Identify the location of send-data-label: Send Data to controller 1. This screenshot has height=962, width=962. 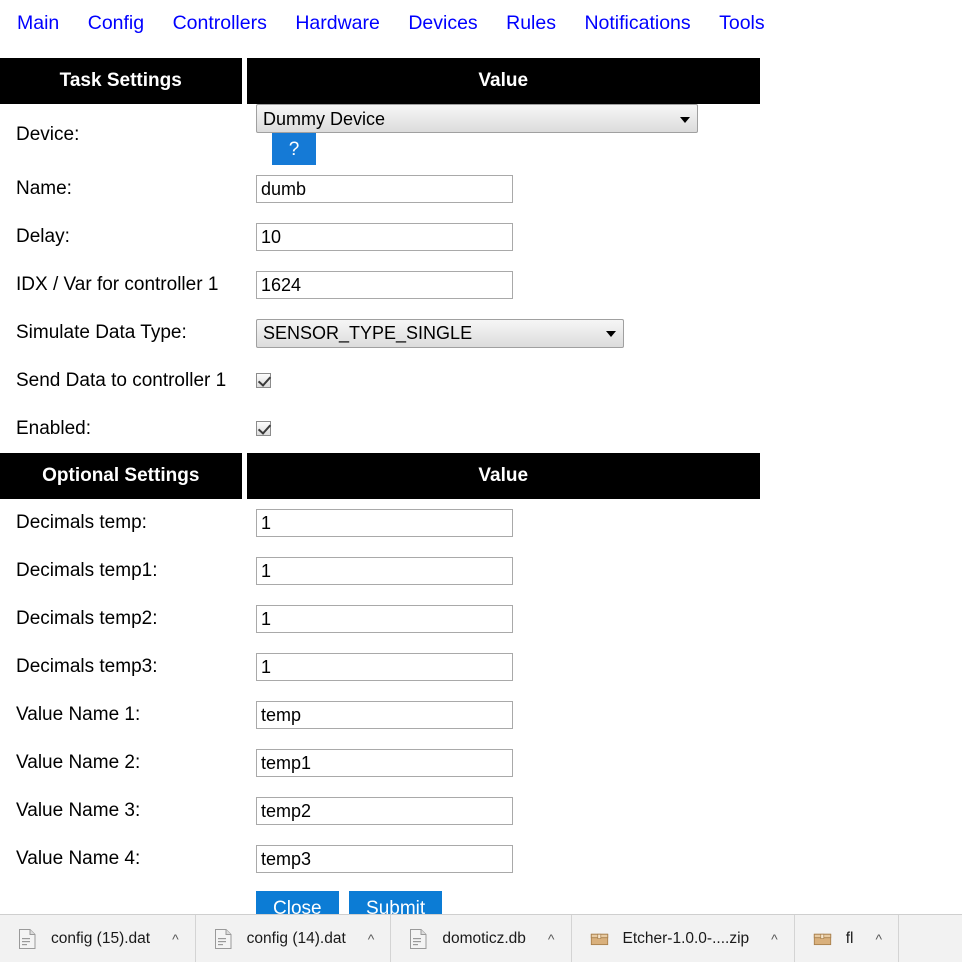
(121, 380).